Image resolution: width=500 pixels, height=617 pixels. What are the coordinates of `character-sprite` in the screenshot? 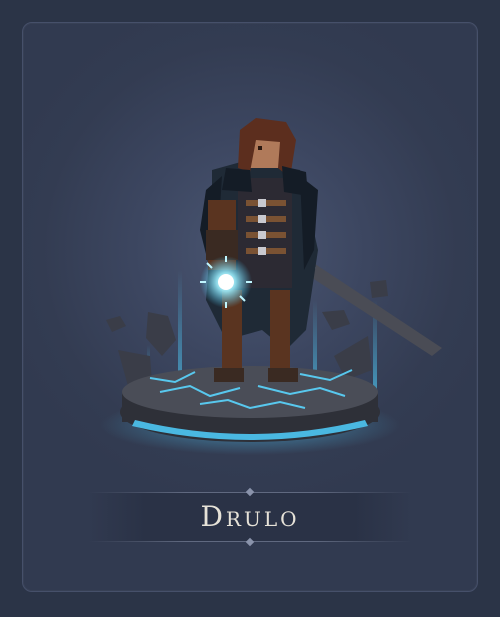 It's located at (259, 250).